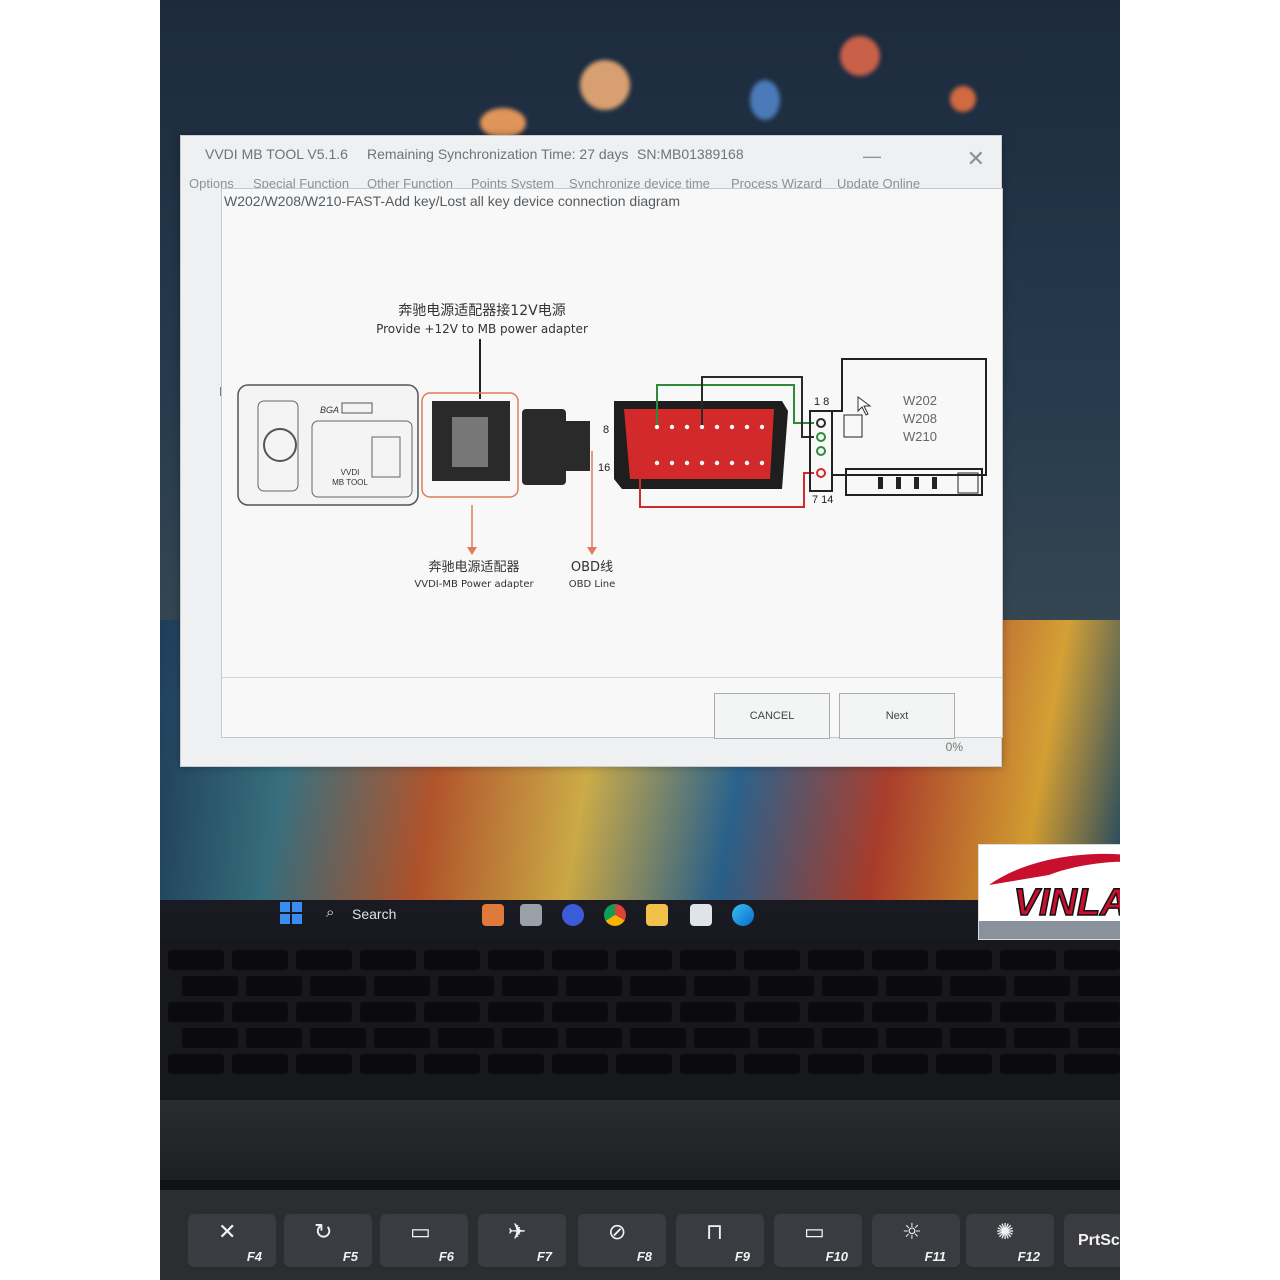  What do you see at coordinates (897, 716) in the screenshot?
I see `next-button: Next` at bounding box center [897, 716].